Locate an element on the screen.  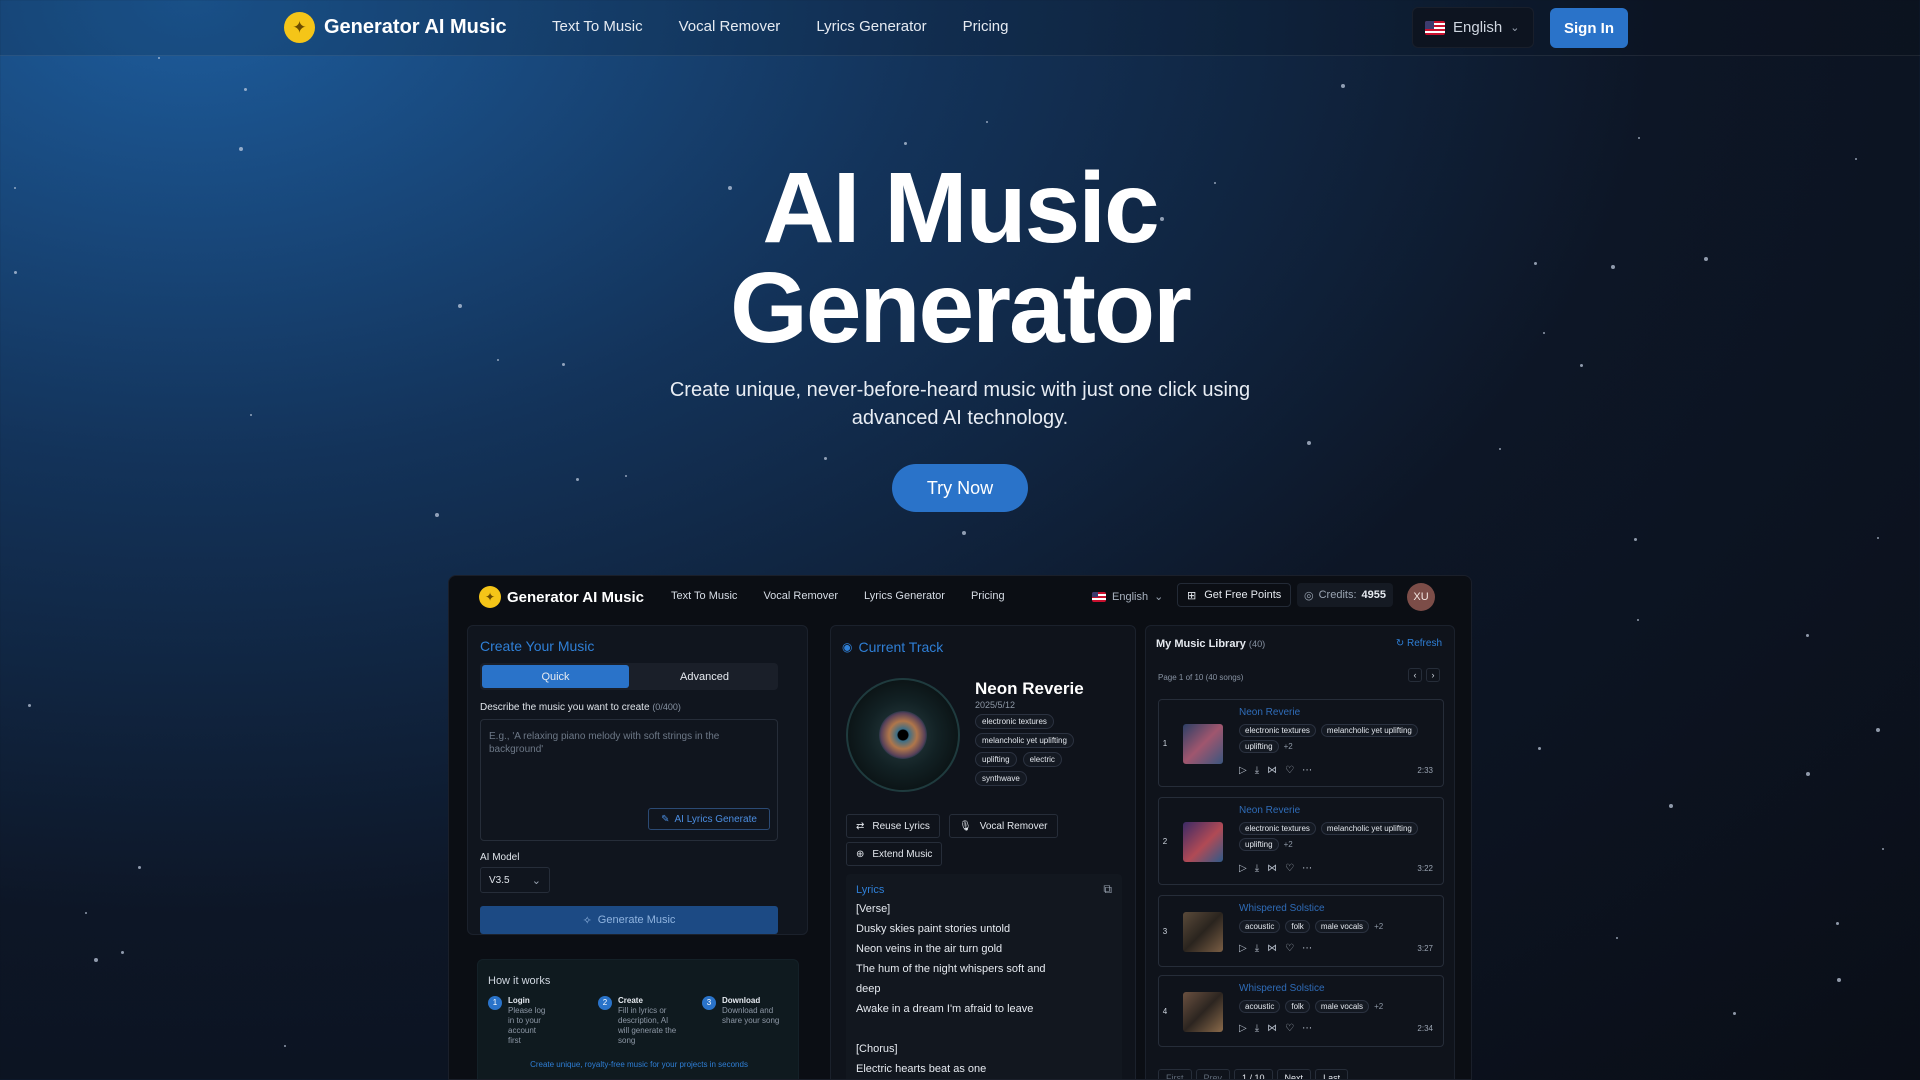
get-free-points-label: Get Free Points is located at coordinates (1243, 595).